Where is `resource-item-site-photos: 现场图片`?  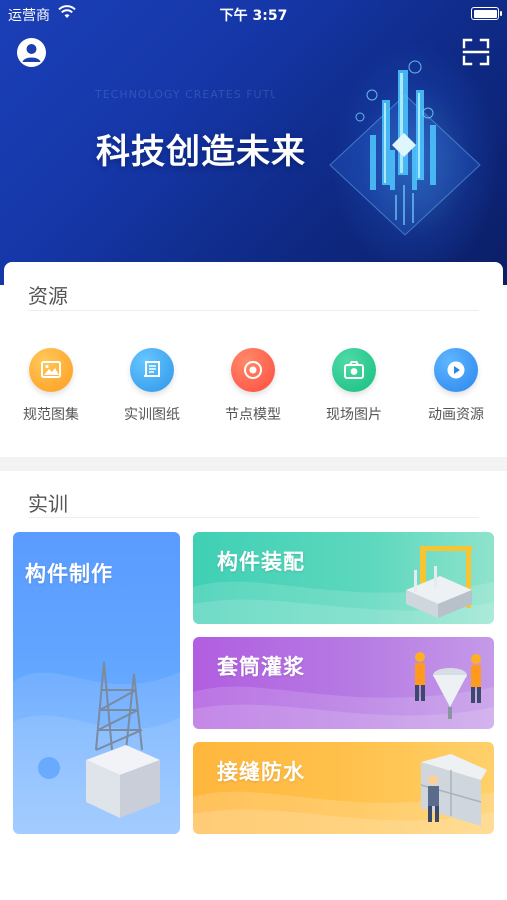
resource-item-site-photos: 现场图片 is located at coordinates (354, 386).